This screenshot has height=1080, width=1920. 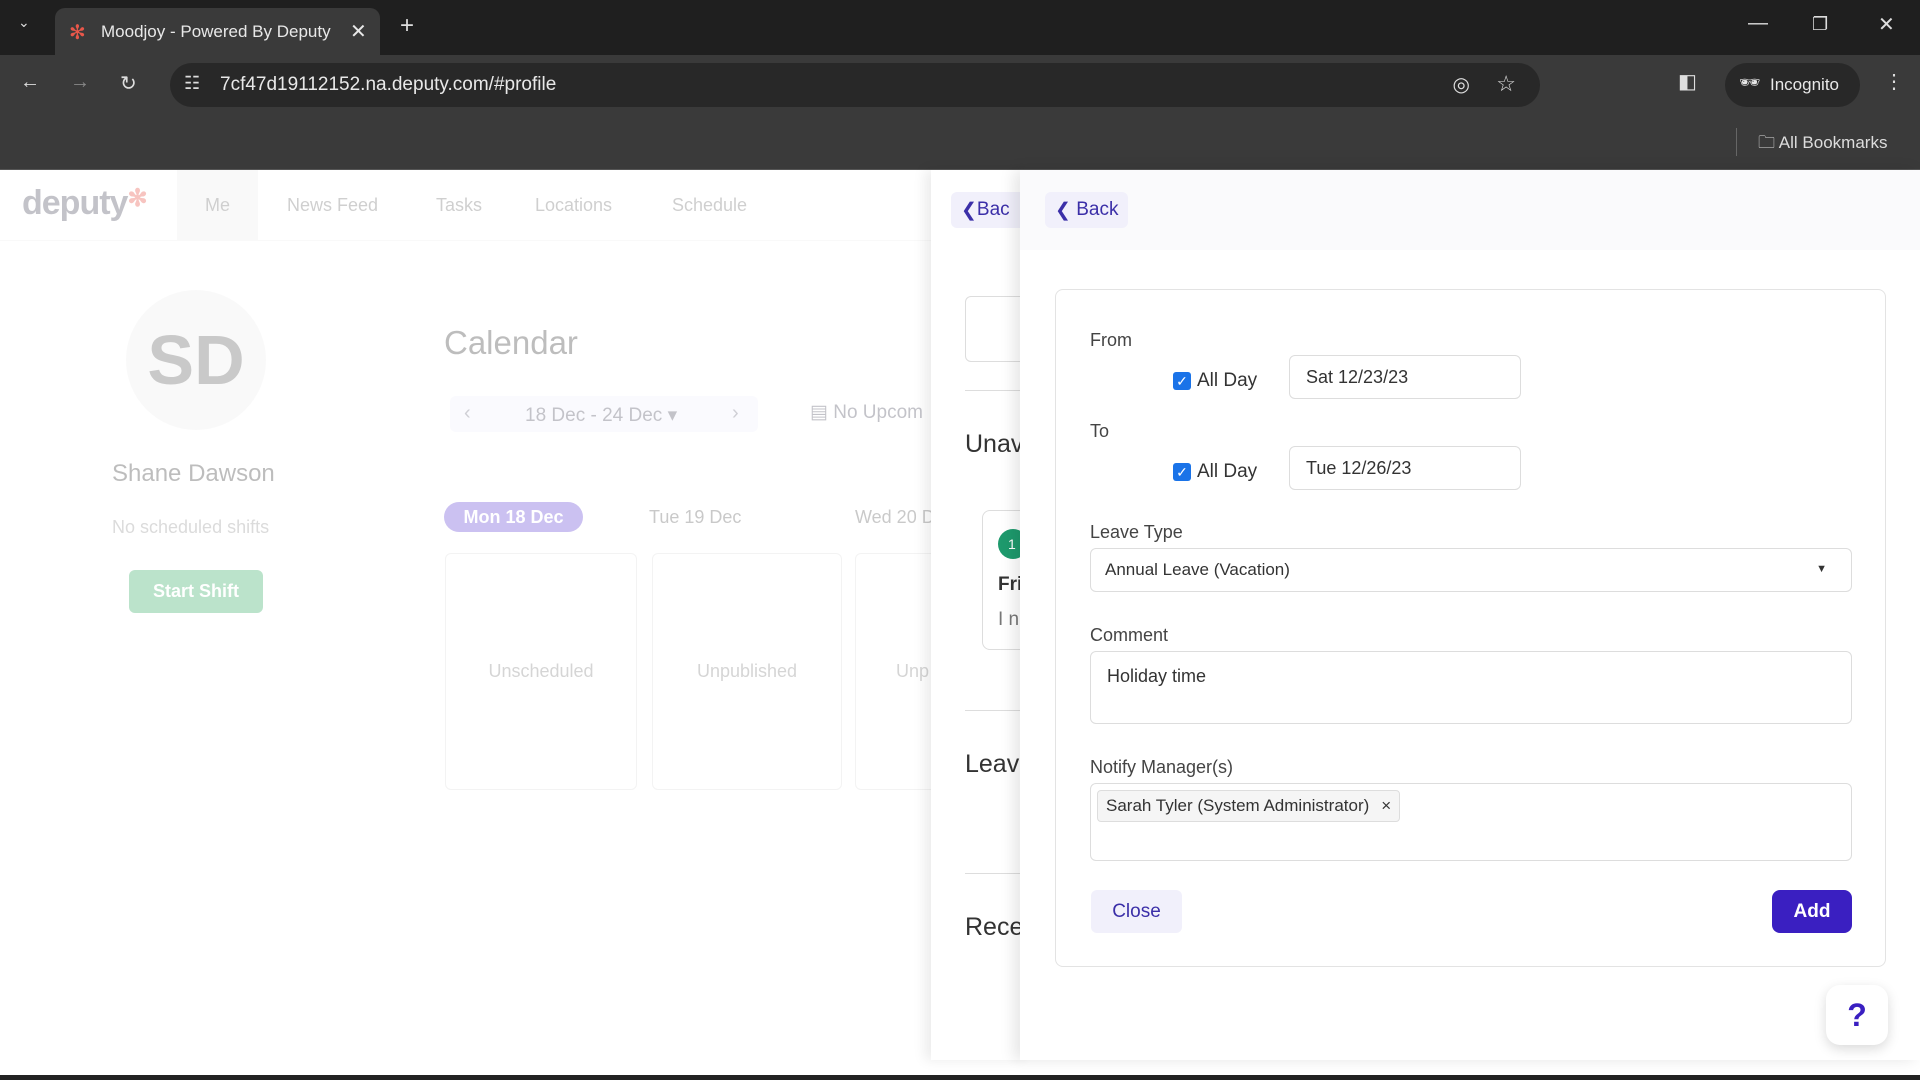 What do you see at coordinates (1405, 468) in the screenshot?
I see `to-date-input: Tue 12/26/23` at bounding box center [1405, 468].